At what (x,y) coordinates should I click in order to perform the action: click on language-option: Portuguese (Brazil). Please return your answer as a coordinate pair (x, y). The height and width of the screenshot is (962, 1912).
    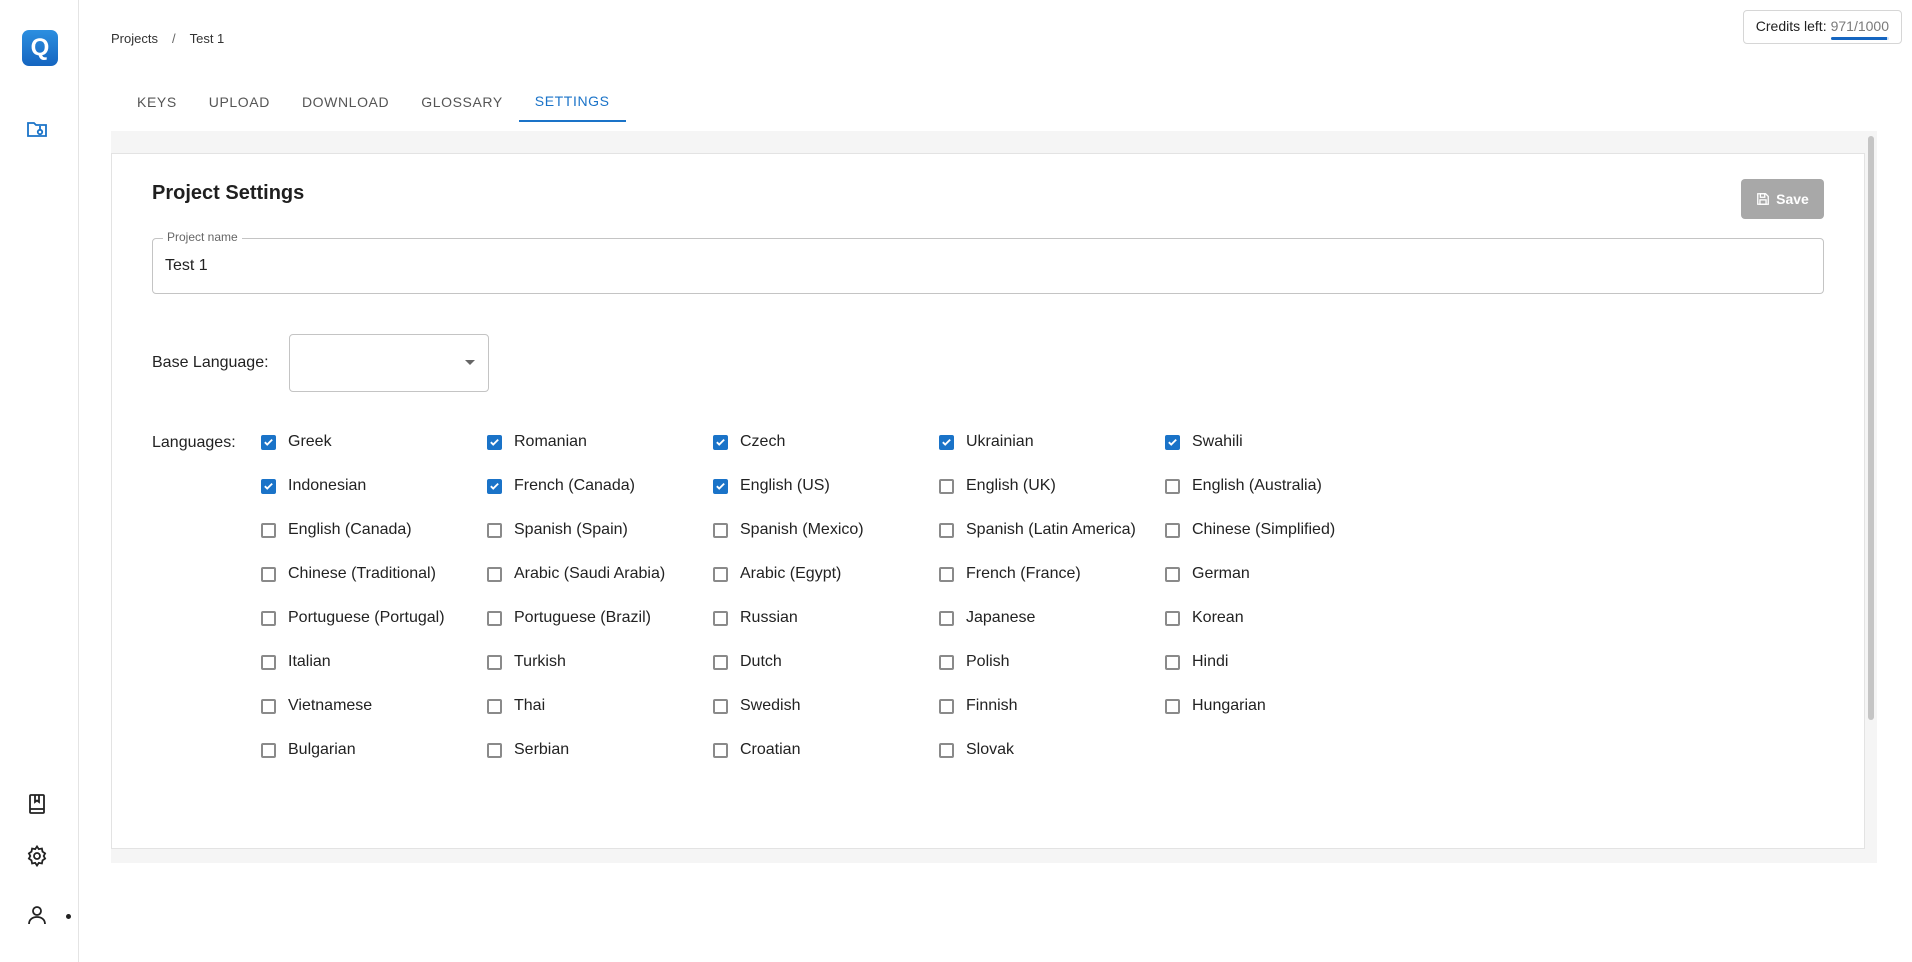
    Looking at the image, I should click on (600, 618).